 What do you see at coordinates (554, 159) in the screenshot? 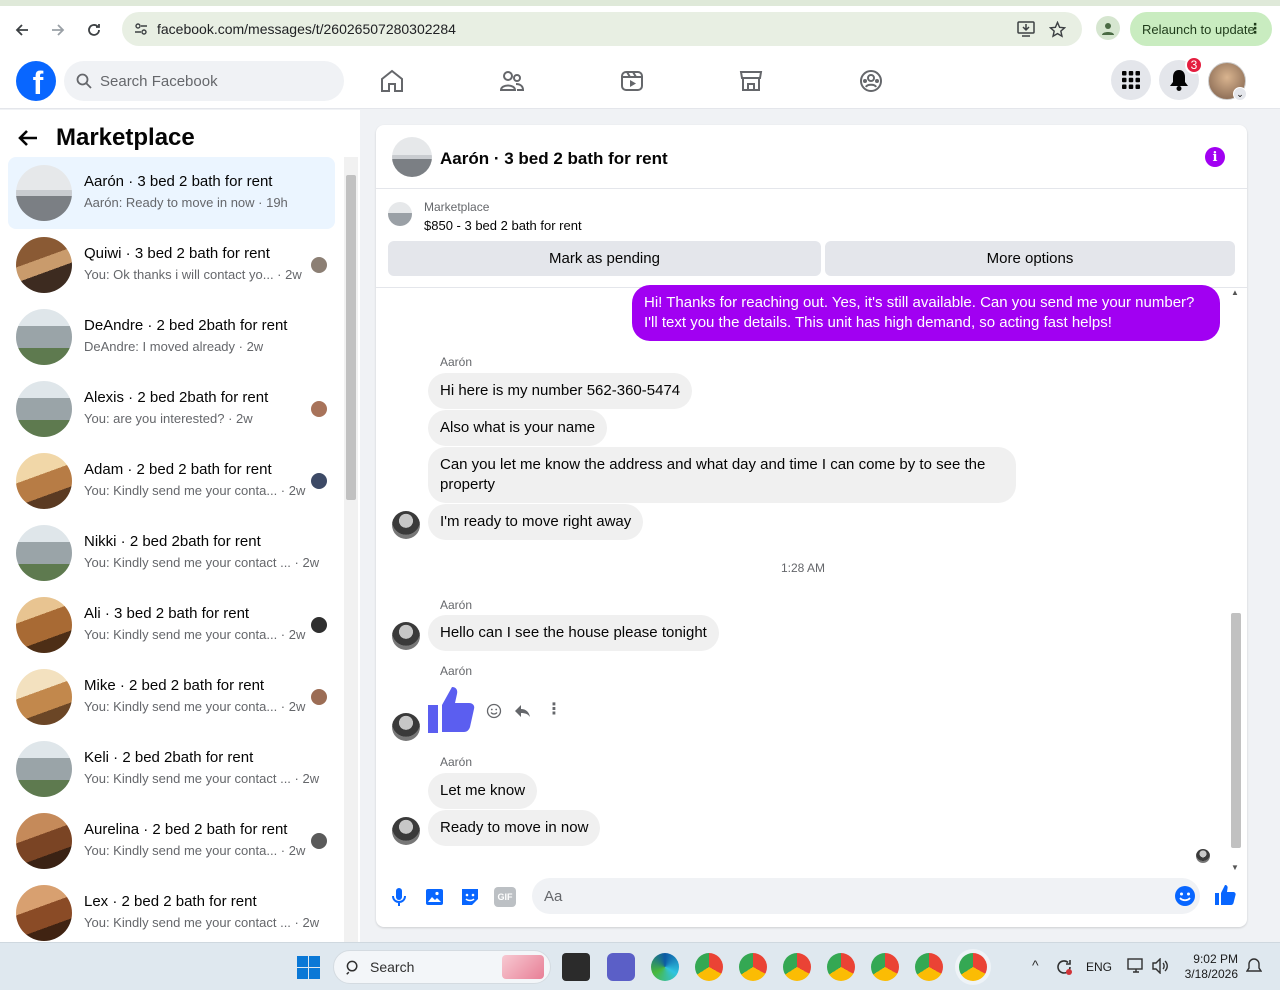
I see `chat-title: Aarón · 3 bed 2 bath for rent` at bounding box center [554, 159].